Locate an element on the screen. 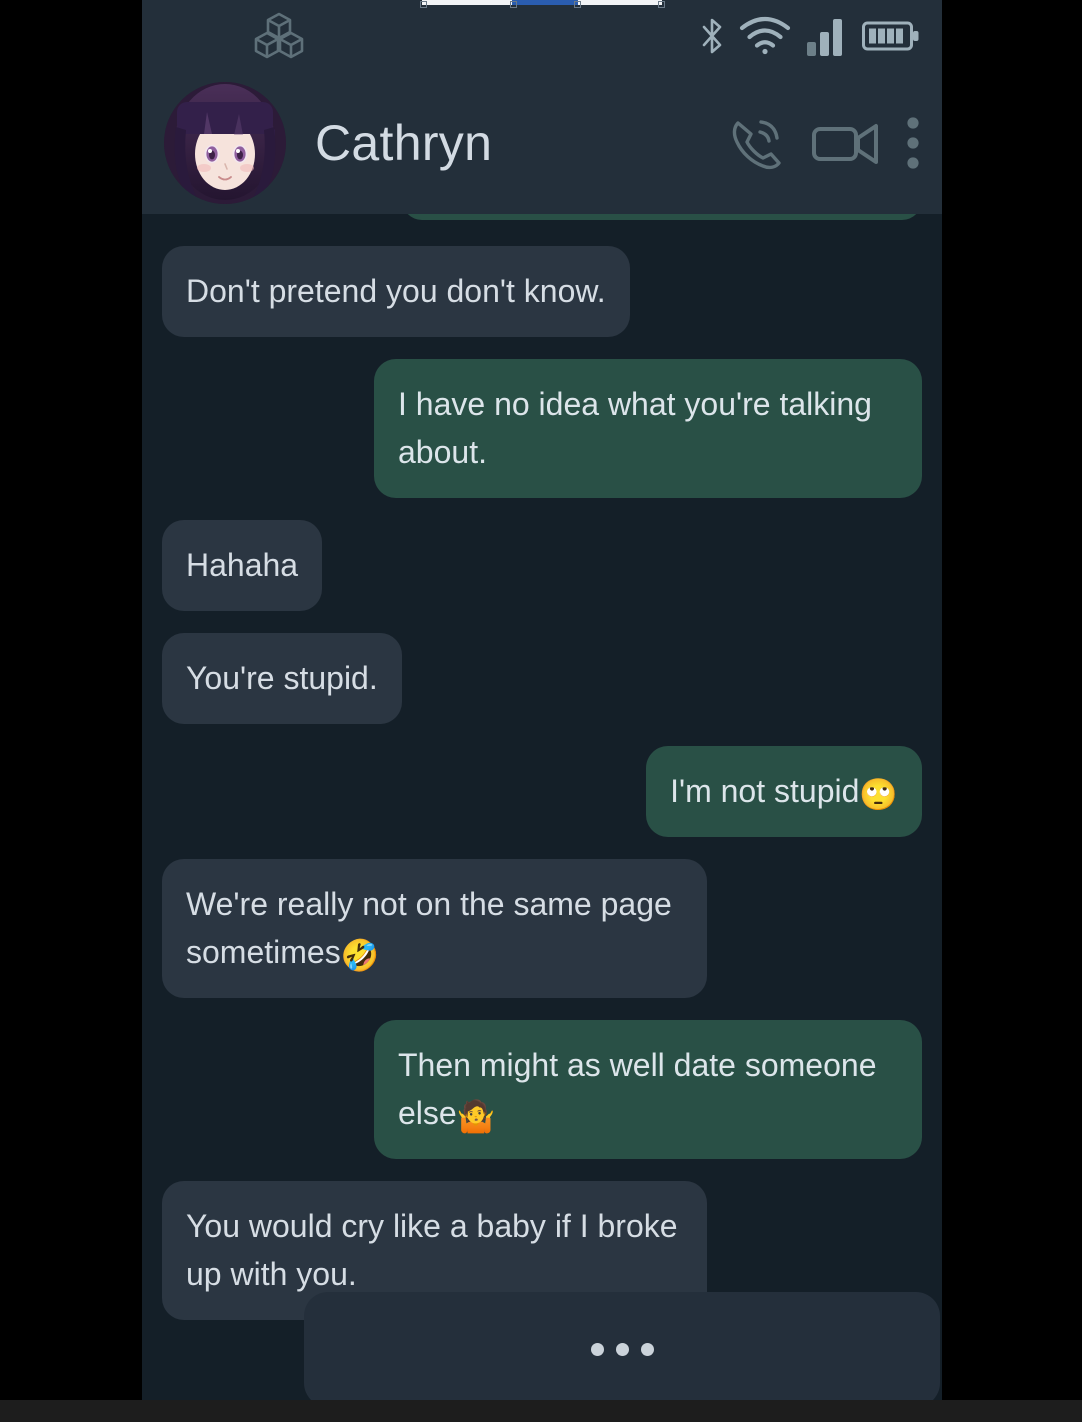  more-vertical-icon is located at coordinates (913, 143).